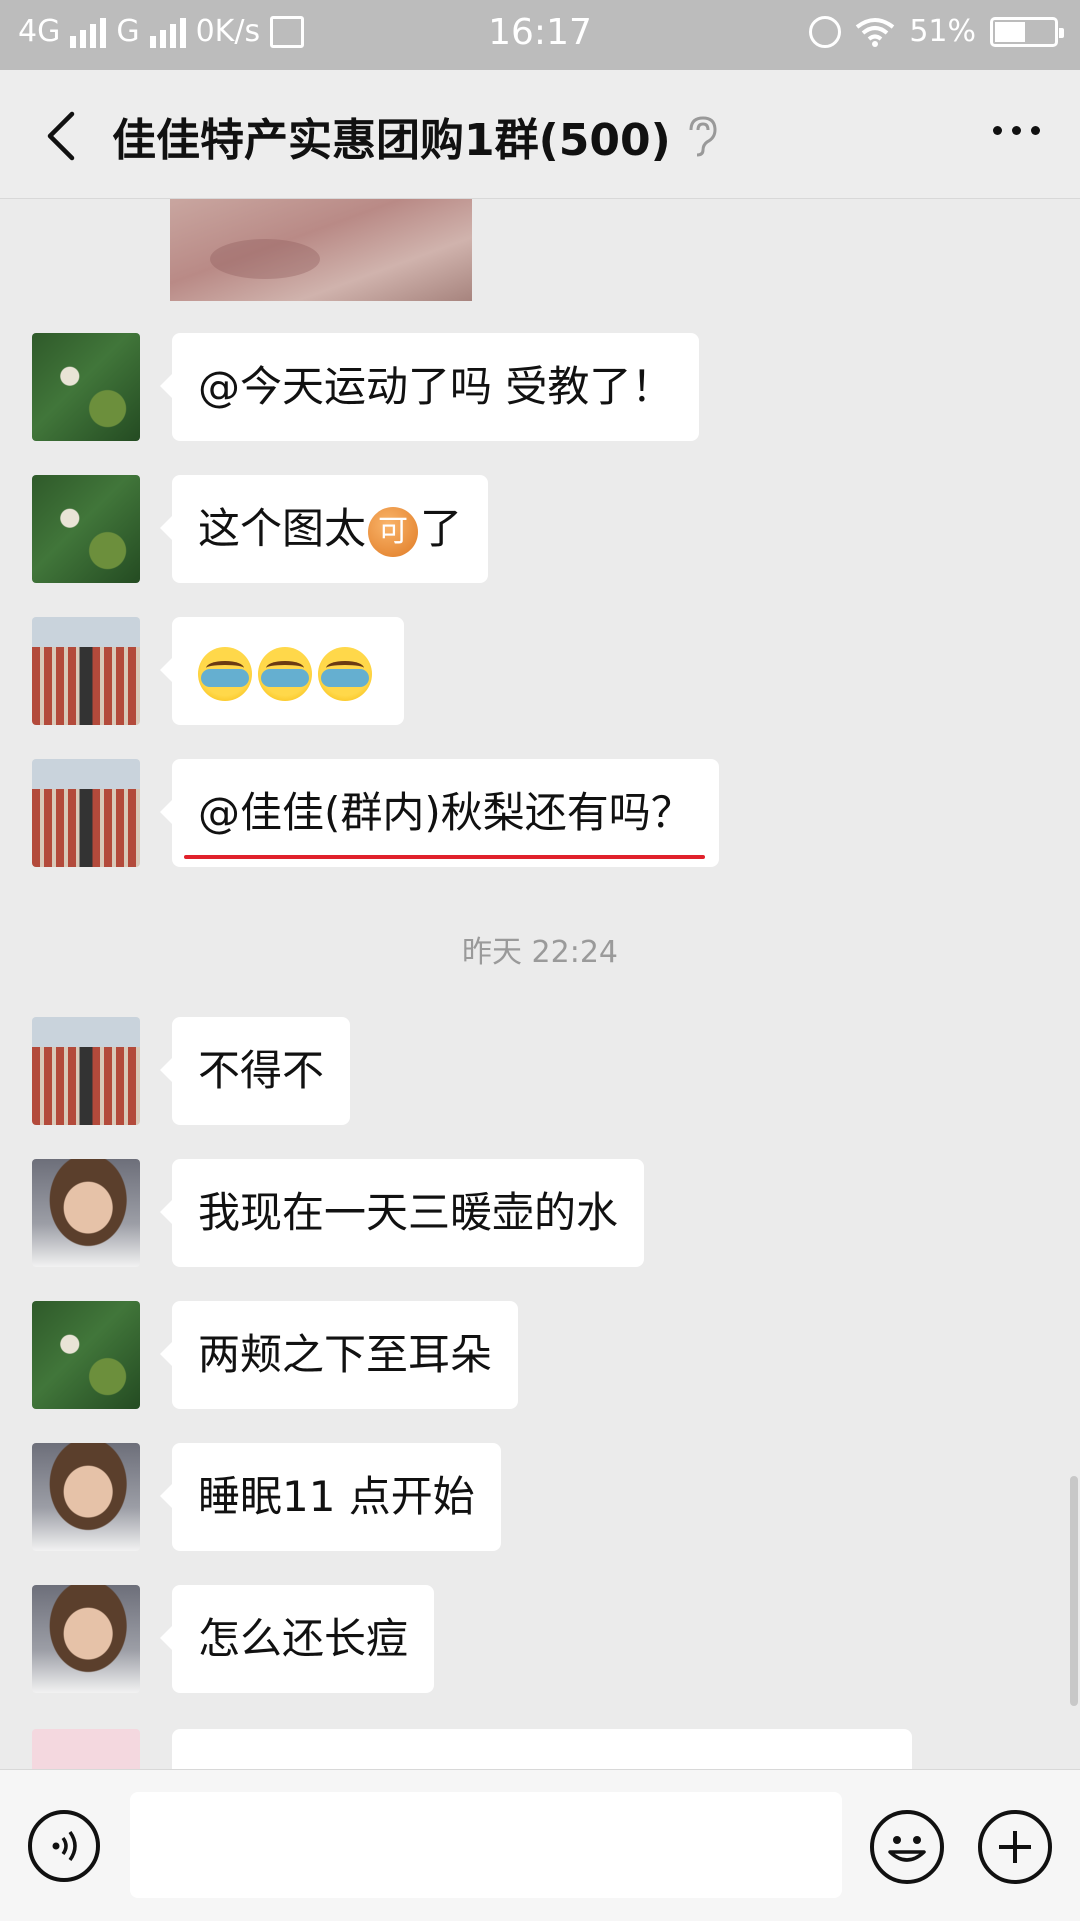 This screenshot has width=1080, height=1921. I want to click on battery-icon, so click(1027, 31).